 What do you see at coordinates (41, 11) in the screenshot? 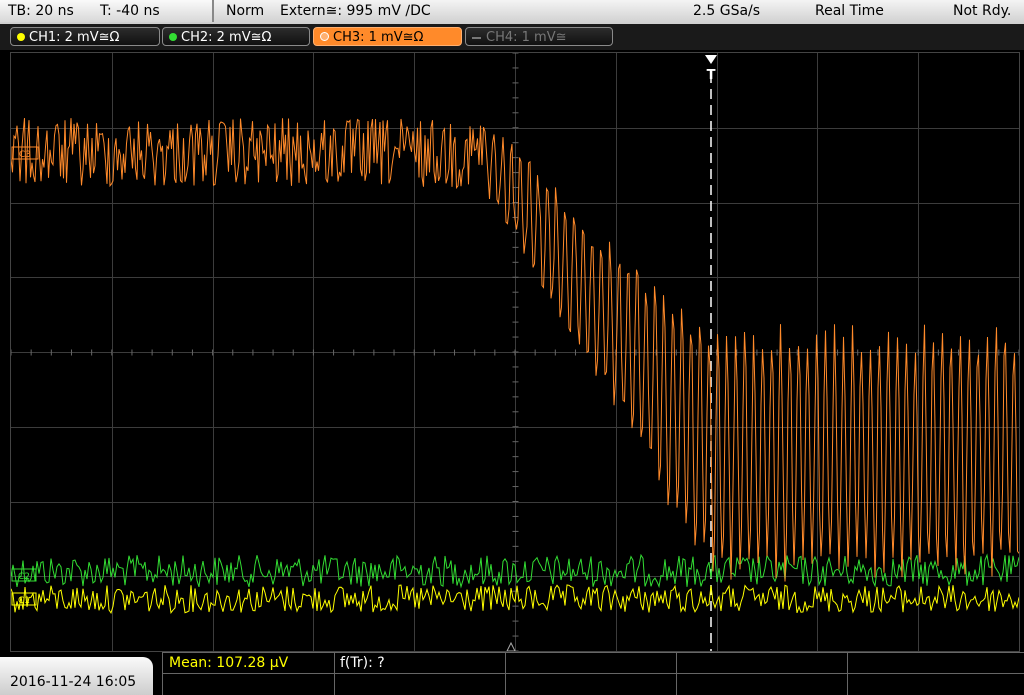
I see `timebase-label: TB: 20 ns` at bounding box center [41, 11].